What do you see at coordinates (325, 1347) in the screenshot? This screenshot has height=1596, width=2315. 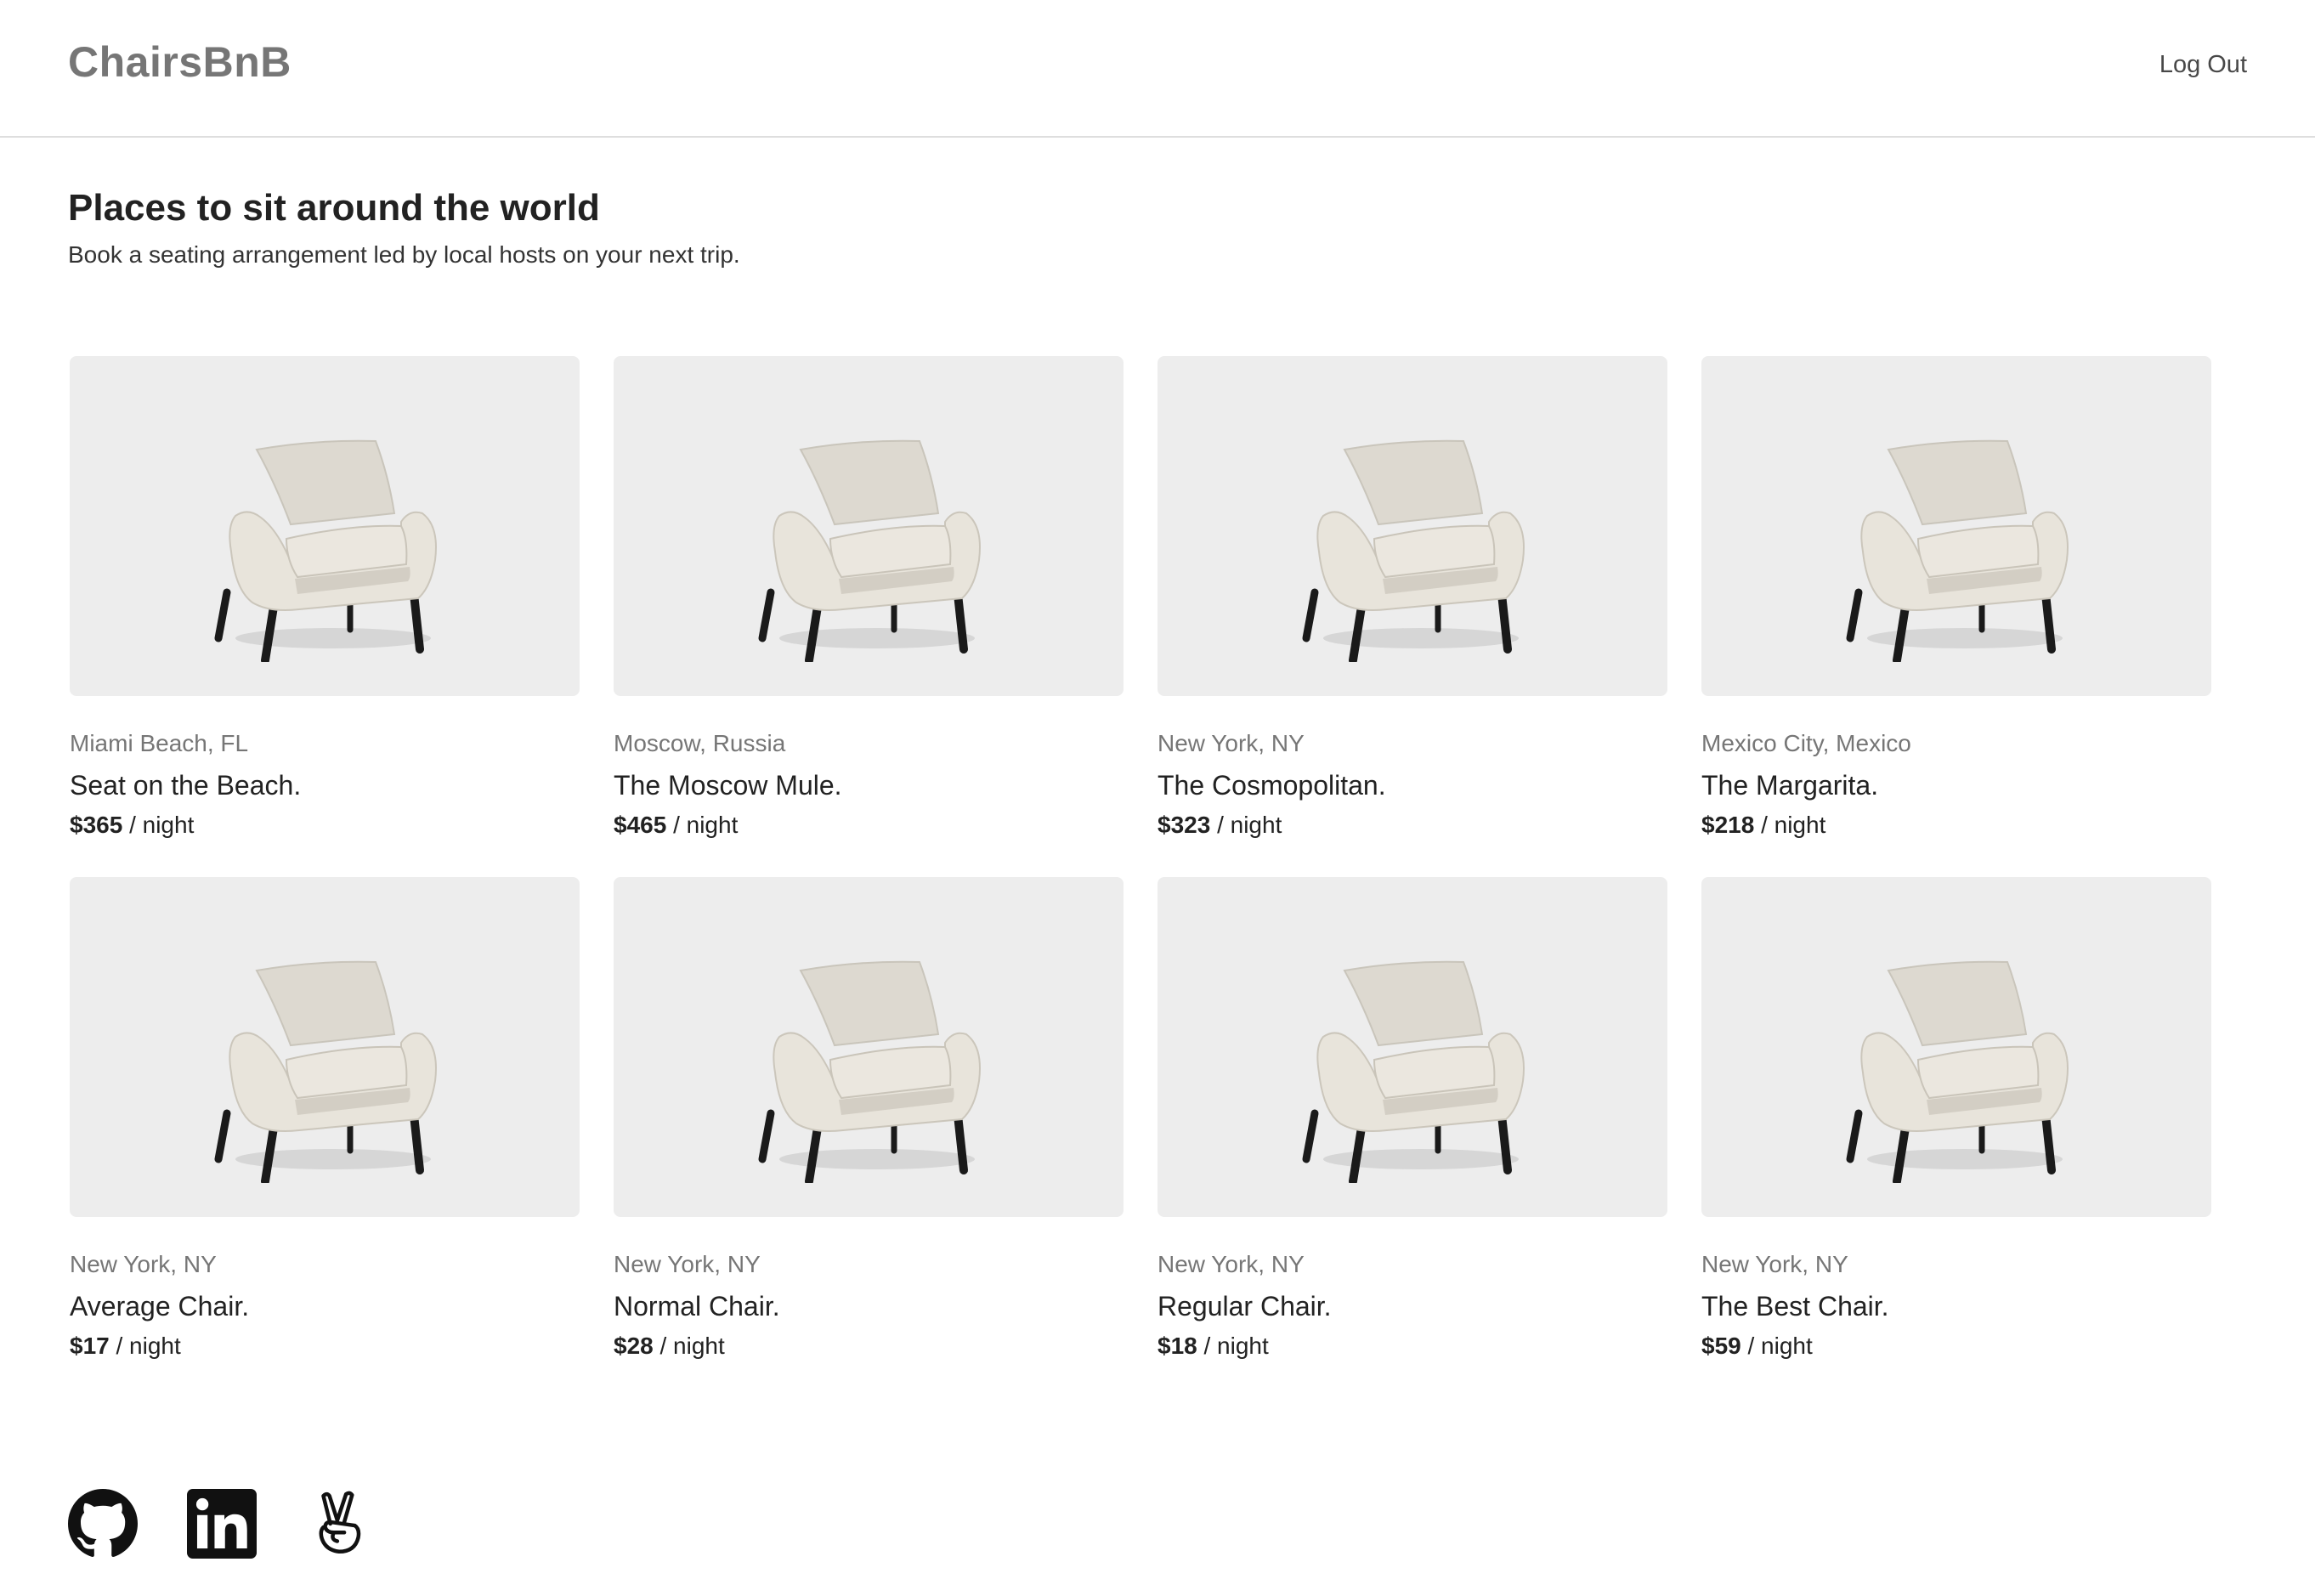 I see `listing-price: $17 / night` at bounding box center [325, 1347].